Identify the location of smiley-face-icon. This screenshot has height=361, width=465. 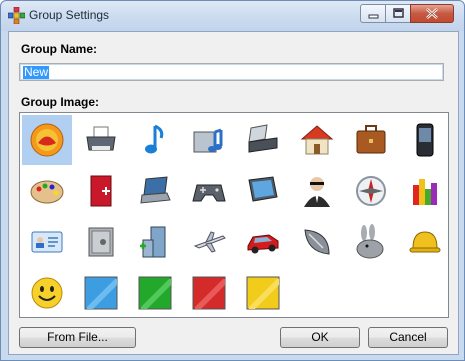
(47, 293).